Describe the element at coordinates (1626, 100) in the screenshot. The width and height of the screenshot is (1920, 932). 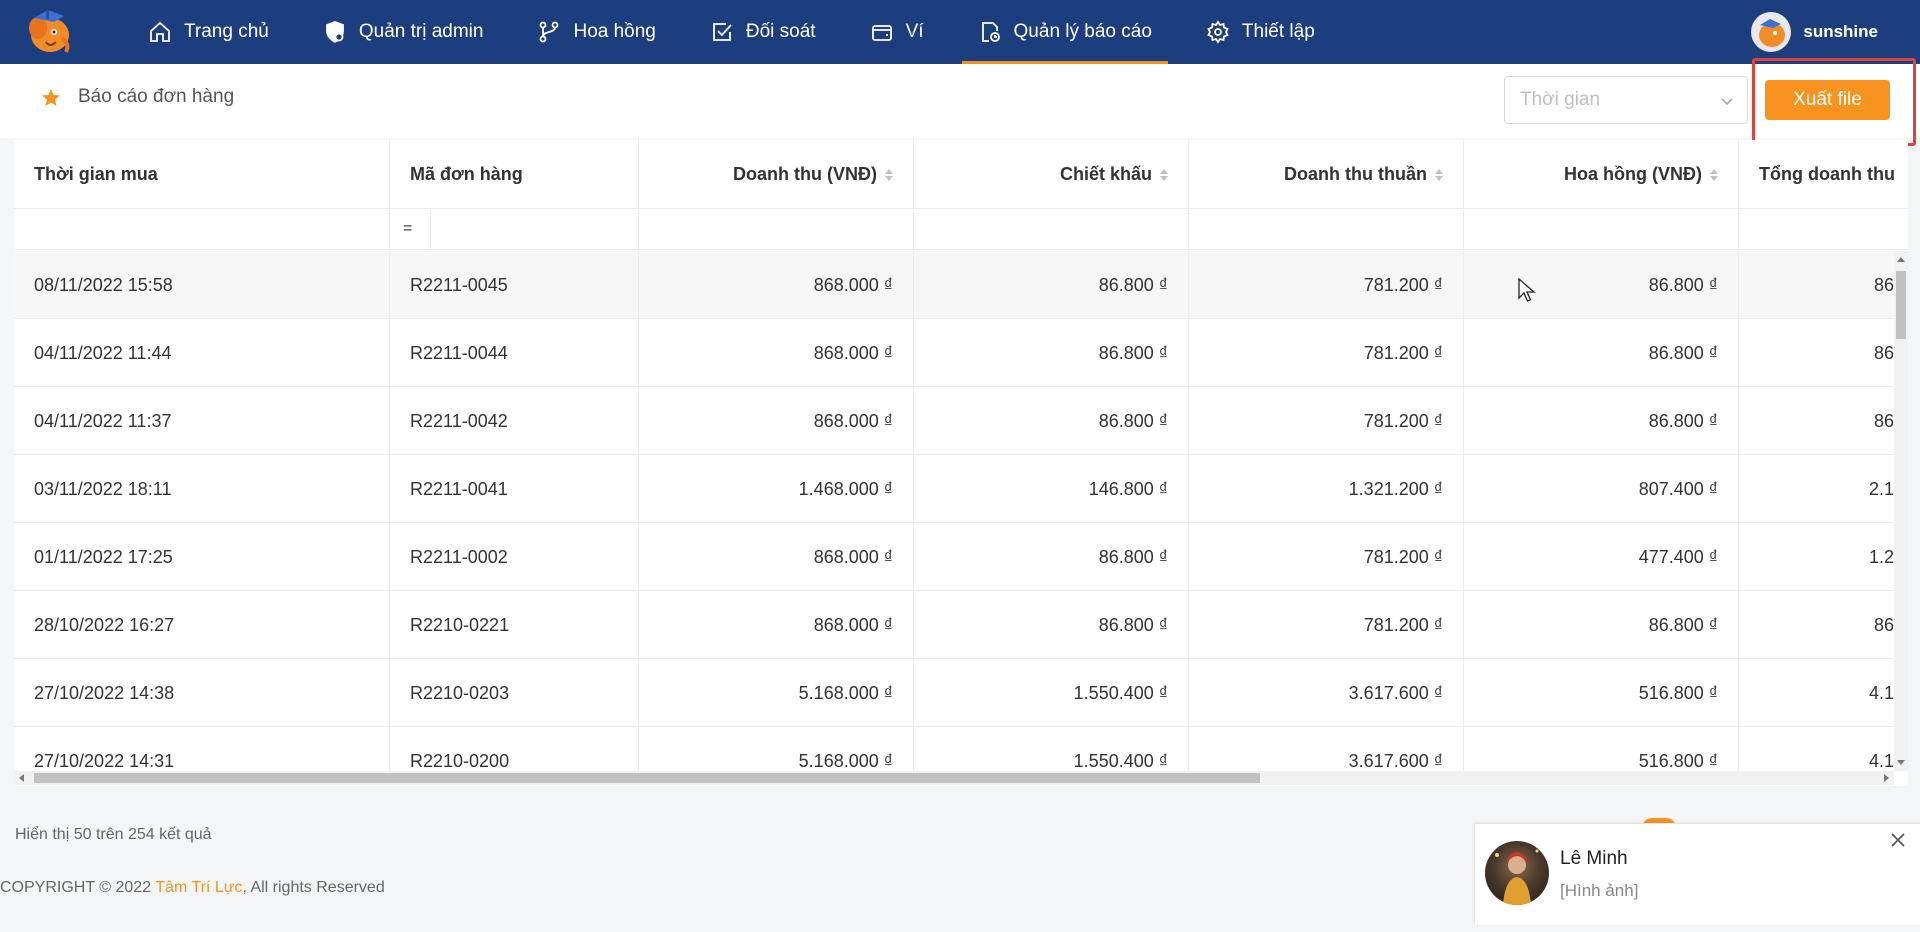
I see `time-filter-select: Thời gian` at that location.